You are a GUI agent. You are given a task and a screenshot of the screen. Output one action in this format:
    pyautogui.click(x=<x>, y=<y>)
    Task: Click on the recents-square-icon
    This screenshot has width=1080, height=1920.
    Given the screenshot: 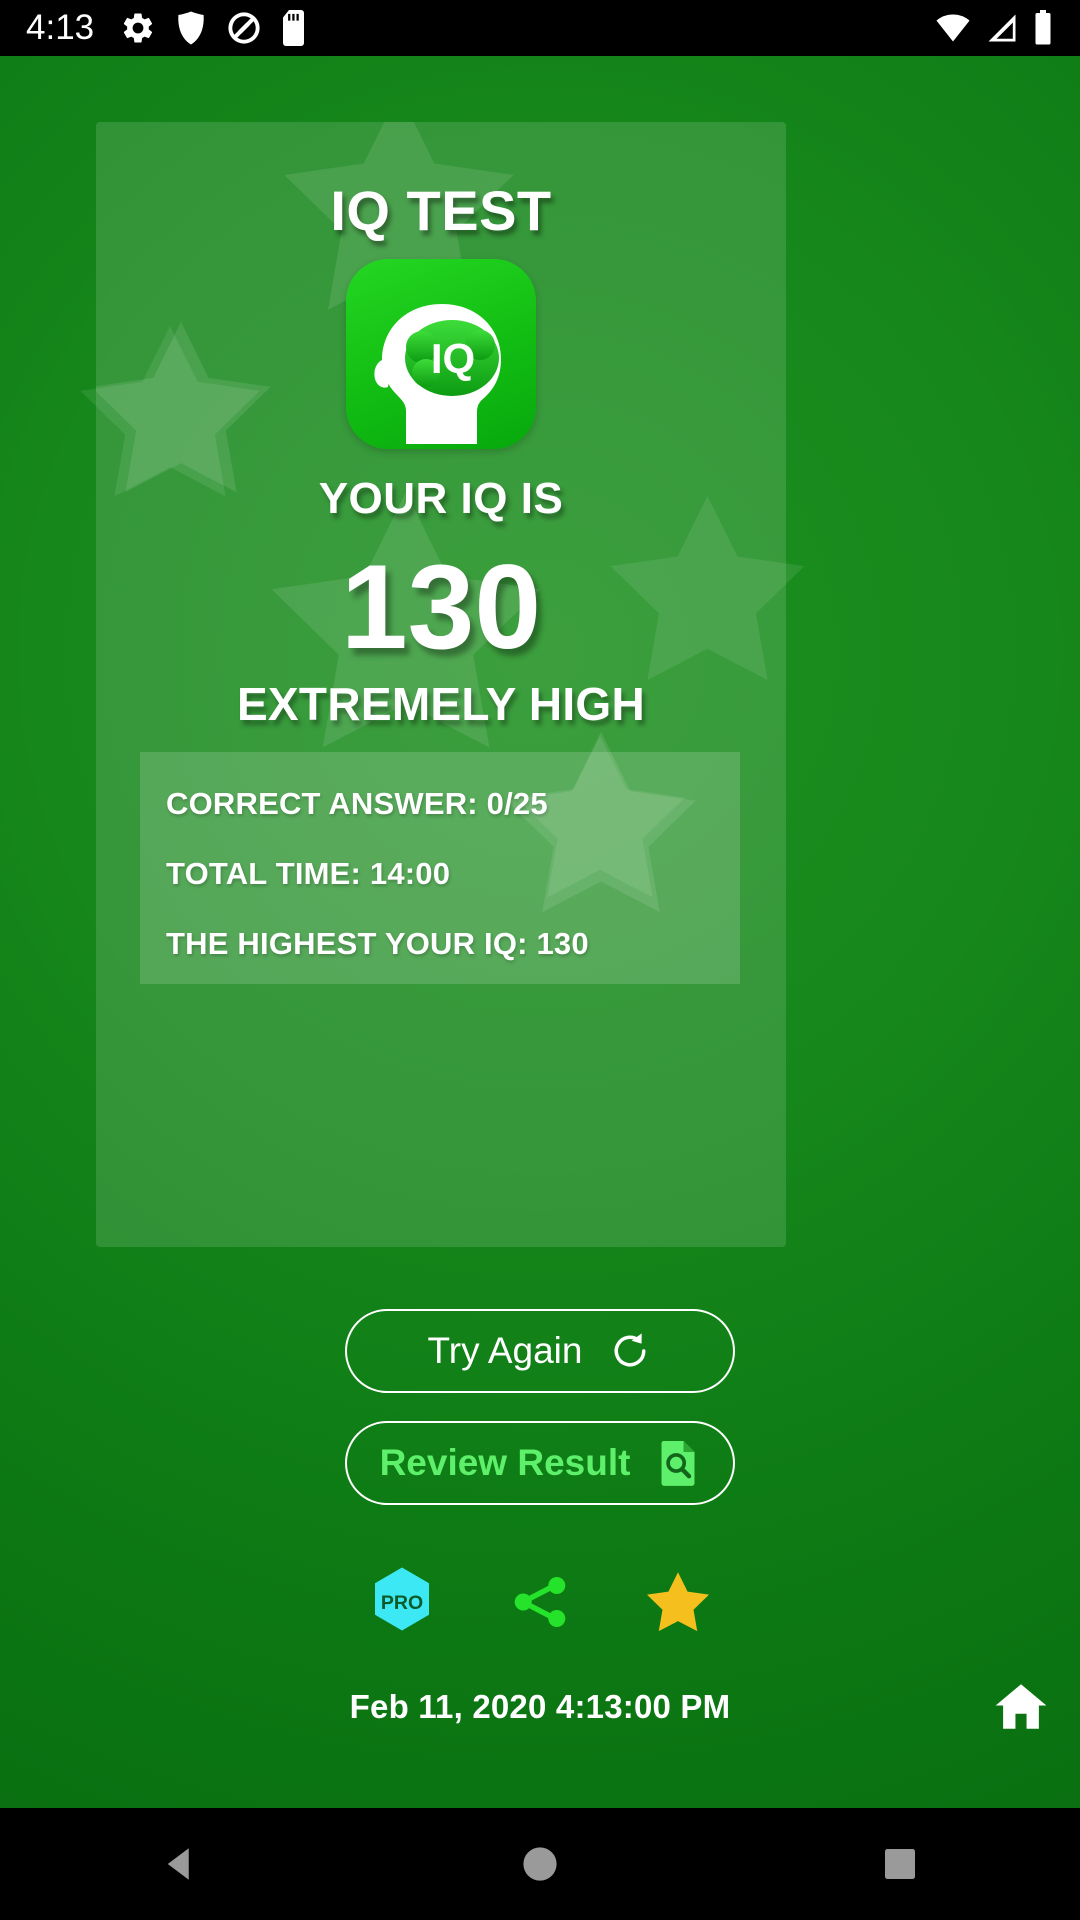 What is the action you would take?
    pyautogui.click(x=900, y=1864)
    